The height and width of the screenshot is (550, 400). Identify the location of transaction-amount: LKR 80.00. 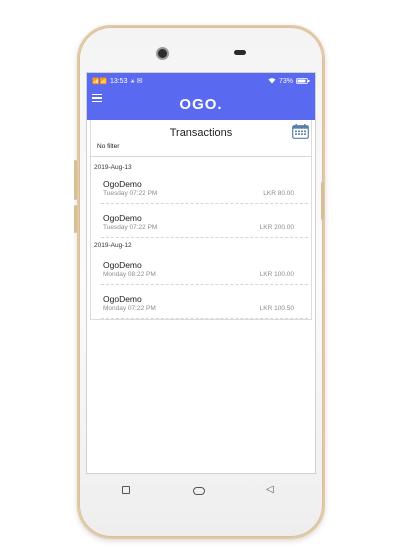
(278, 193).